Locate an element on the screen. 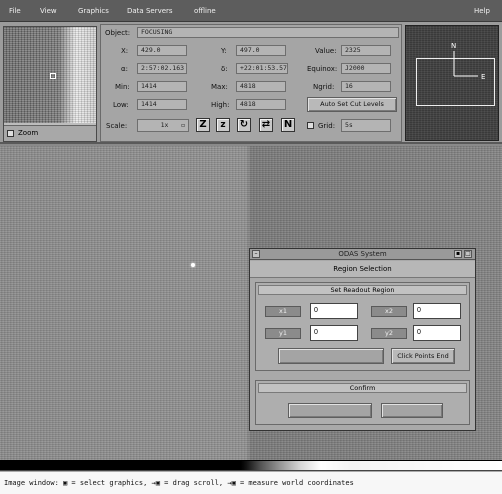  y2-input: 0 is located at coordinates (437, 333).